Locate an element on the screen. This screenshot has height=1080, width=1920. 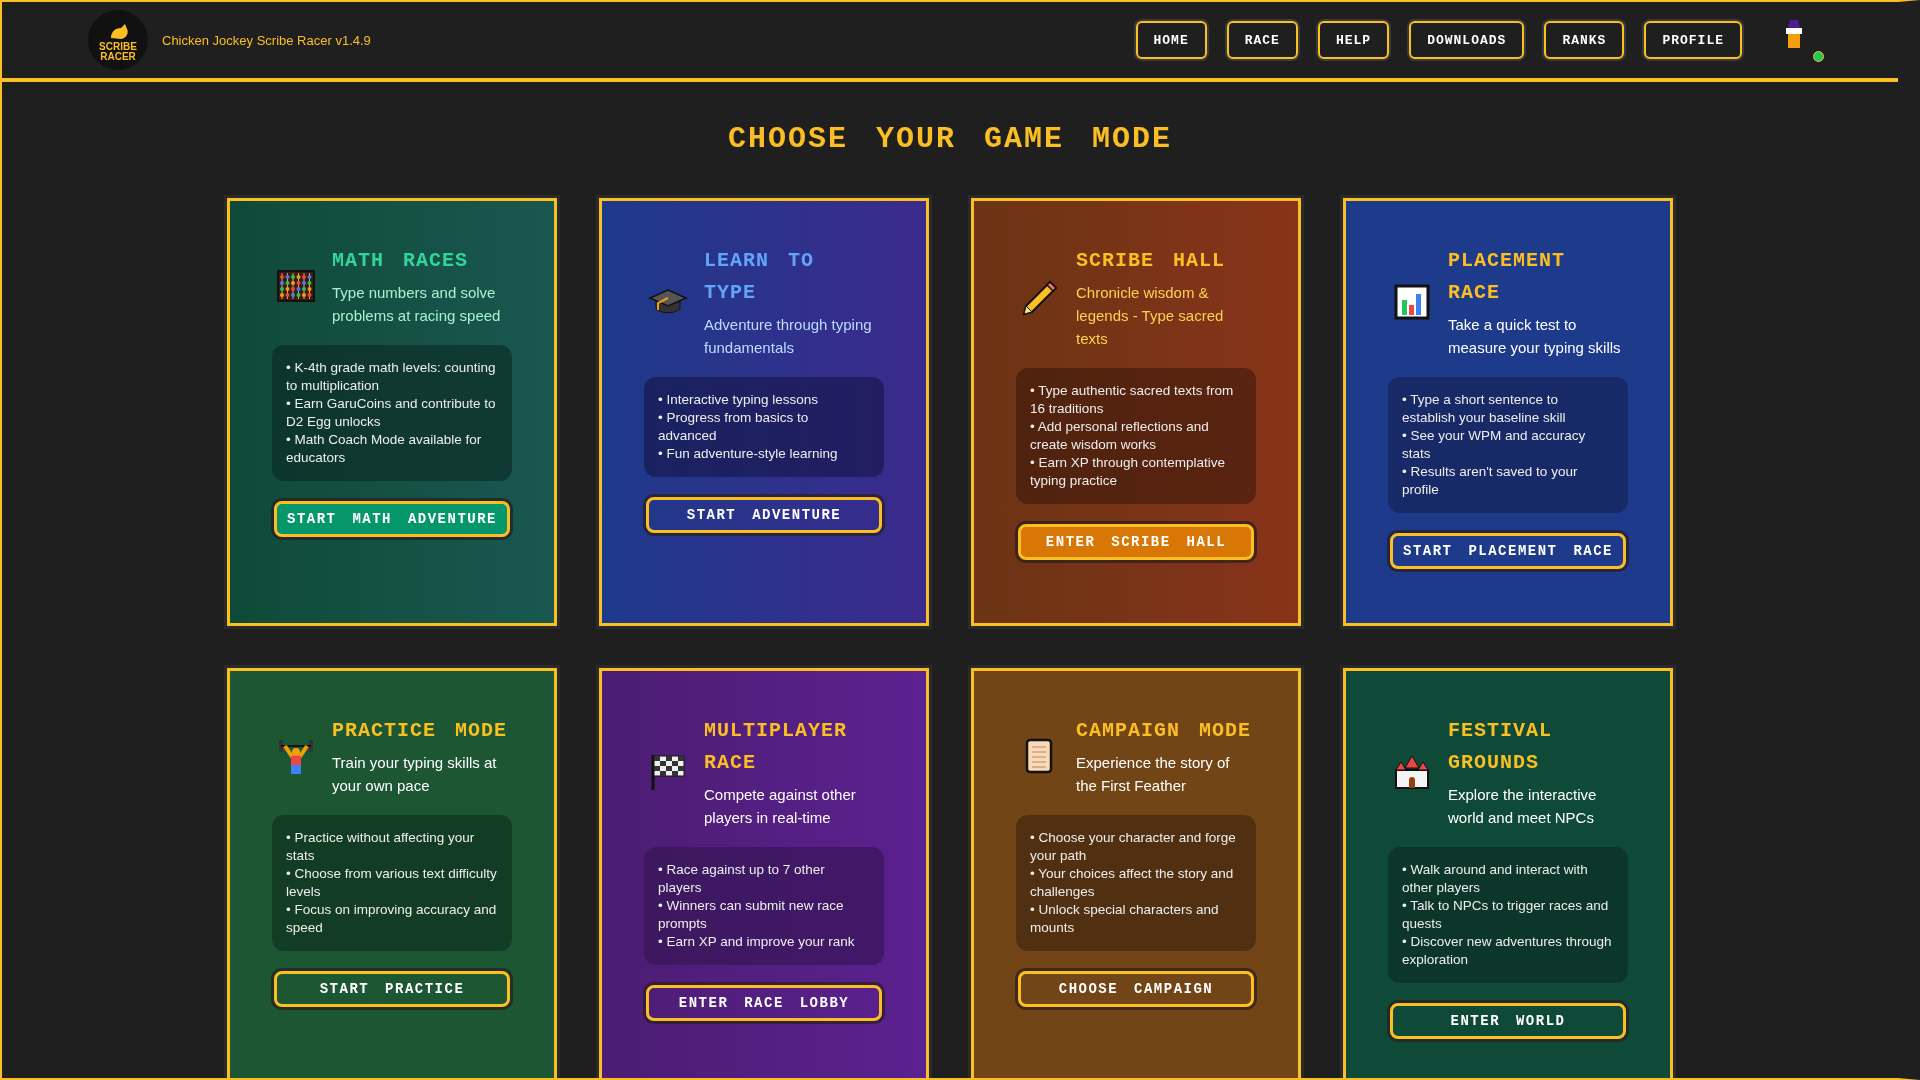
nav-button: PROFILE is located at coordinates (1693, 40).